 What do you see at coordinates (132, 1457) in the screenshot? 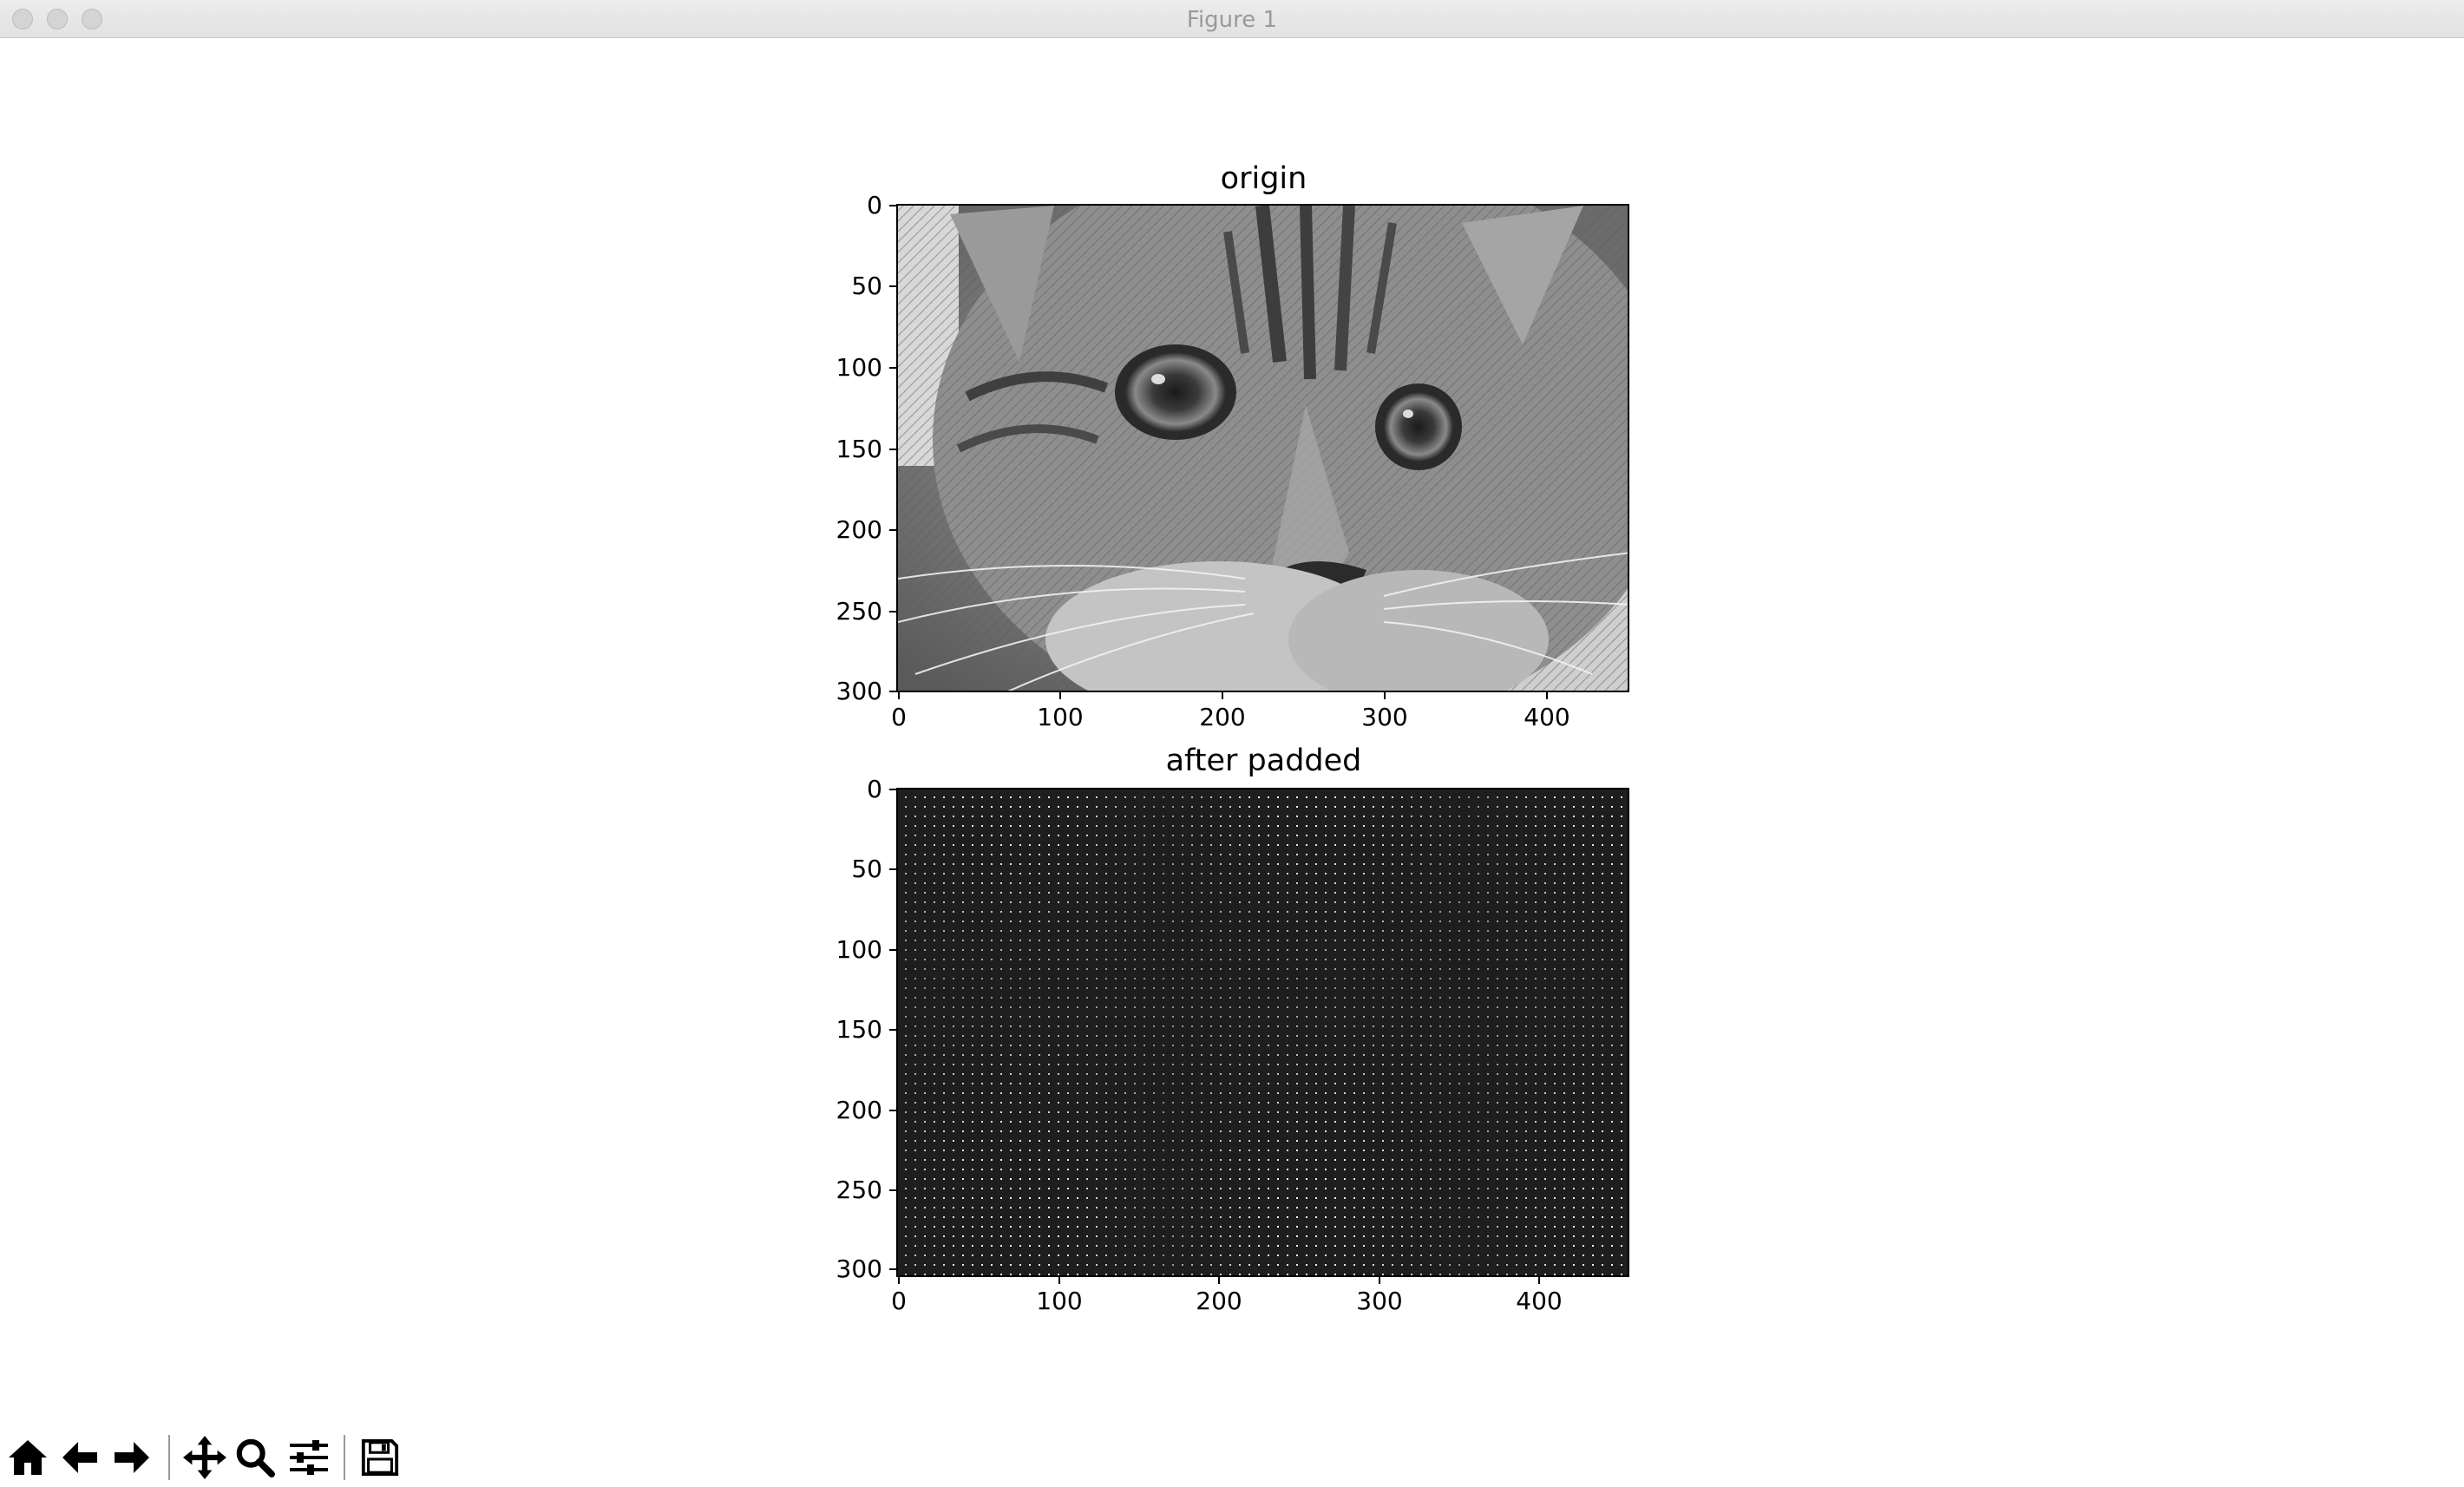
I see `forward-button` at bounding box center [132, 1457].